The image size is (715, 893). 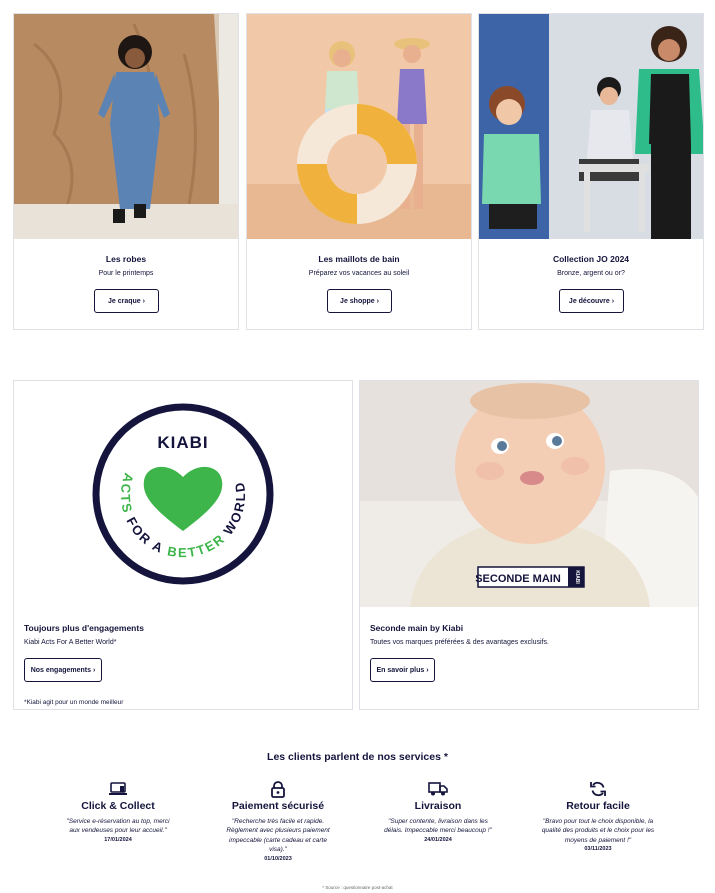 What do you see at coordinates (126, 259) in the screenshot?
I see `card-title: Les robes` at bounding box center [126, 259].